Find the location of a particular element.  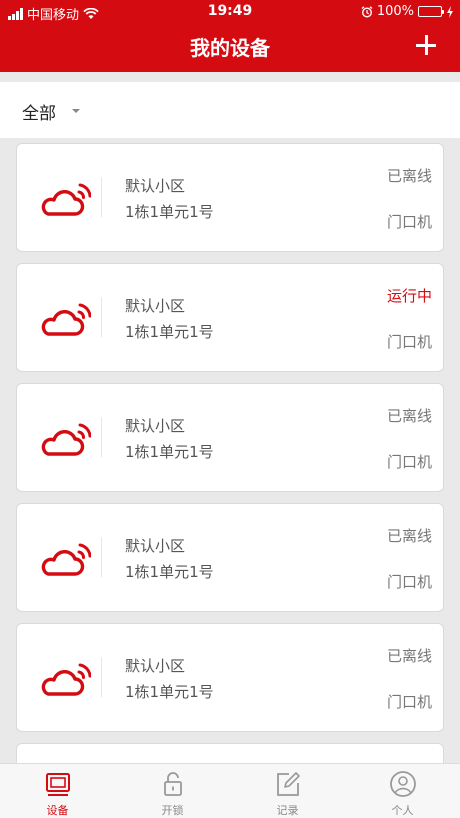

user-icon is located at coordinates (403, 784).